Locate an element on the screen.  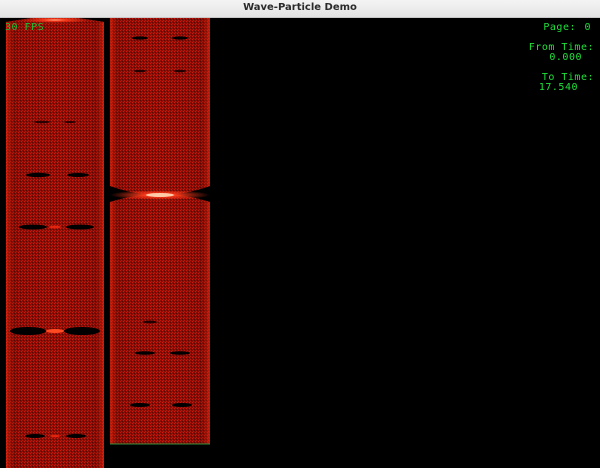
right-waist-core is located at coordinates (160, 195).